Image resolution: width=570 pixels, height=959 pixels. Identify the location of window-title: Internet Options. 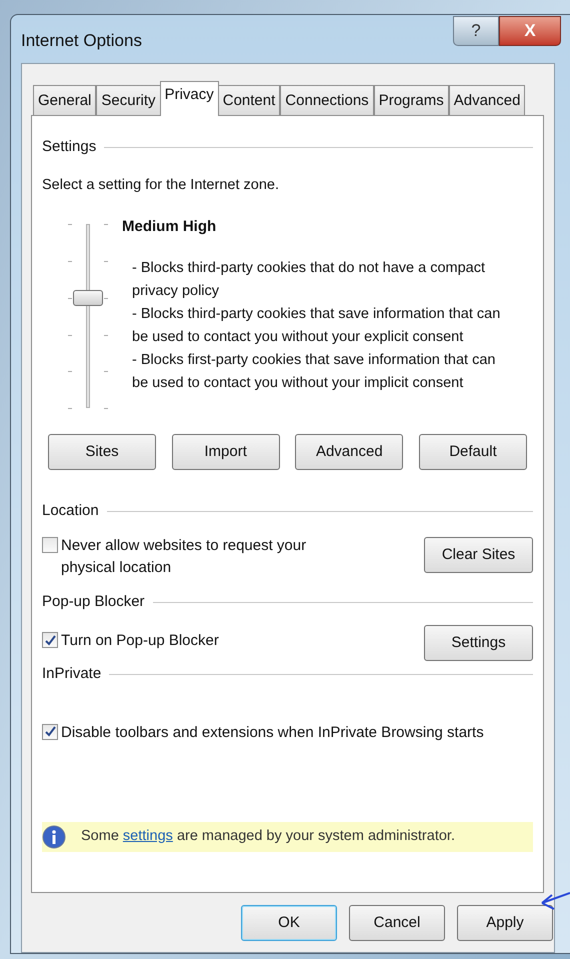
(82, 41).